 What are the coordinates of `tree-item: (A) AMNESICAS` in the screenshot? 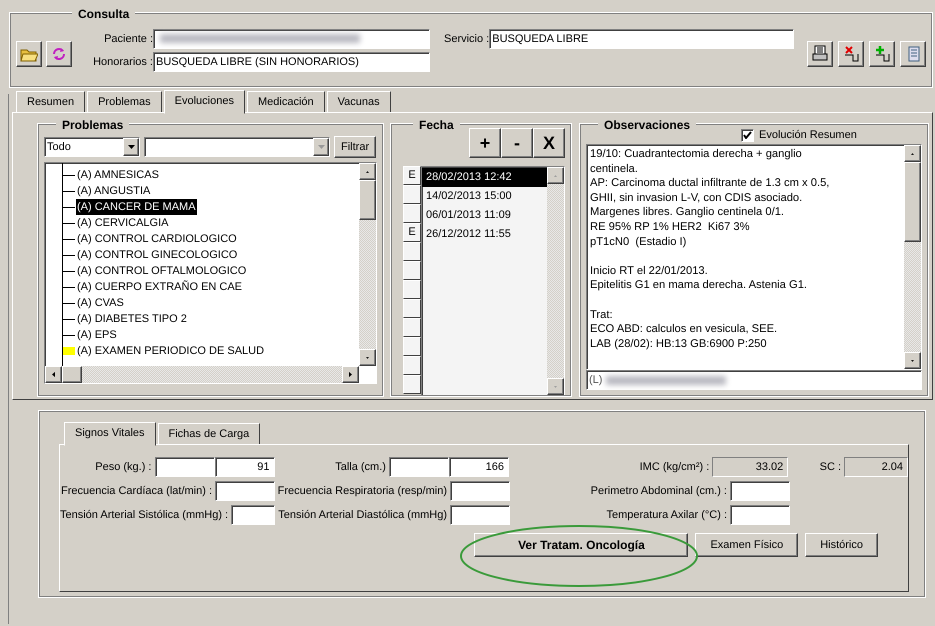 It's located at (118, 175).